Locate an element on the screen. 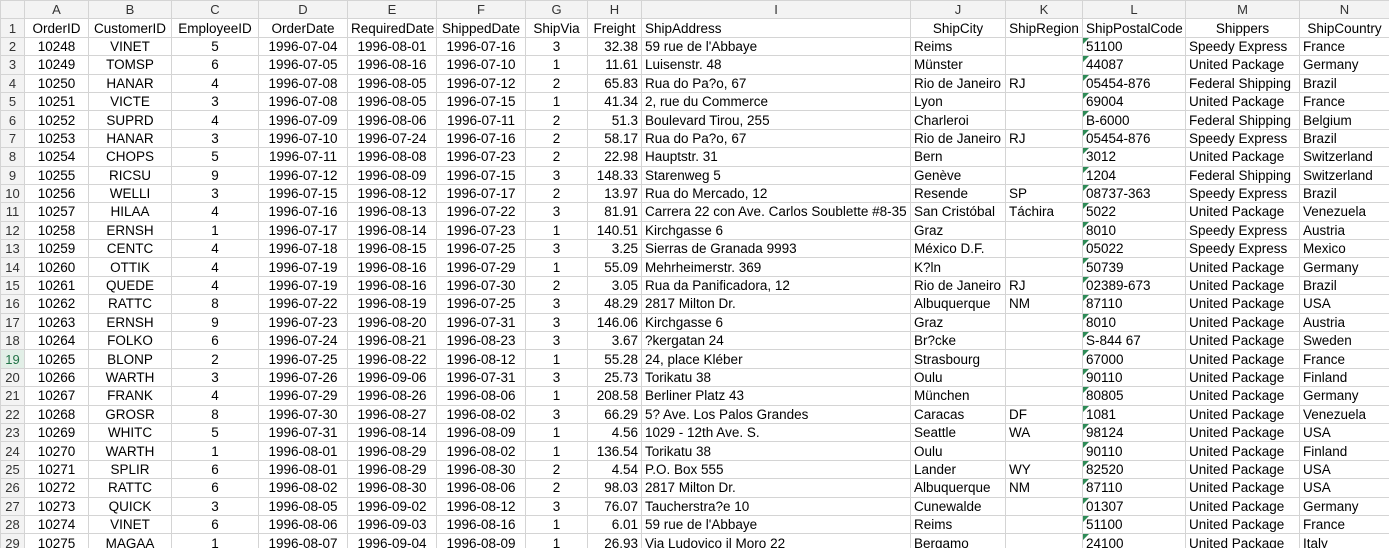 Image resolution: width=1389 pixels, height=548 pixels. grid-cell: NM is located at coordinates (1044, 488).